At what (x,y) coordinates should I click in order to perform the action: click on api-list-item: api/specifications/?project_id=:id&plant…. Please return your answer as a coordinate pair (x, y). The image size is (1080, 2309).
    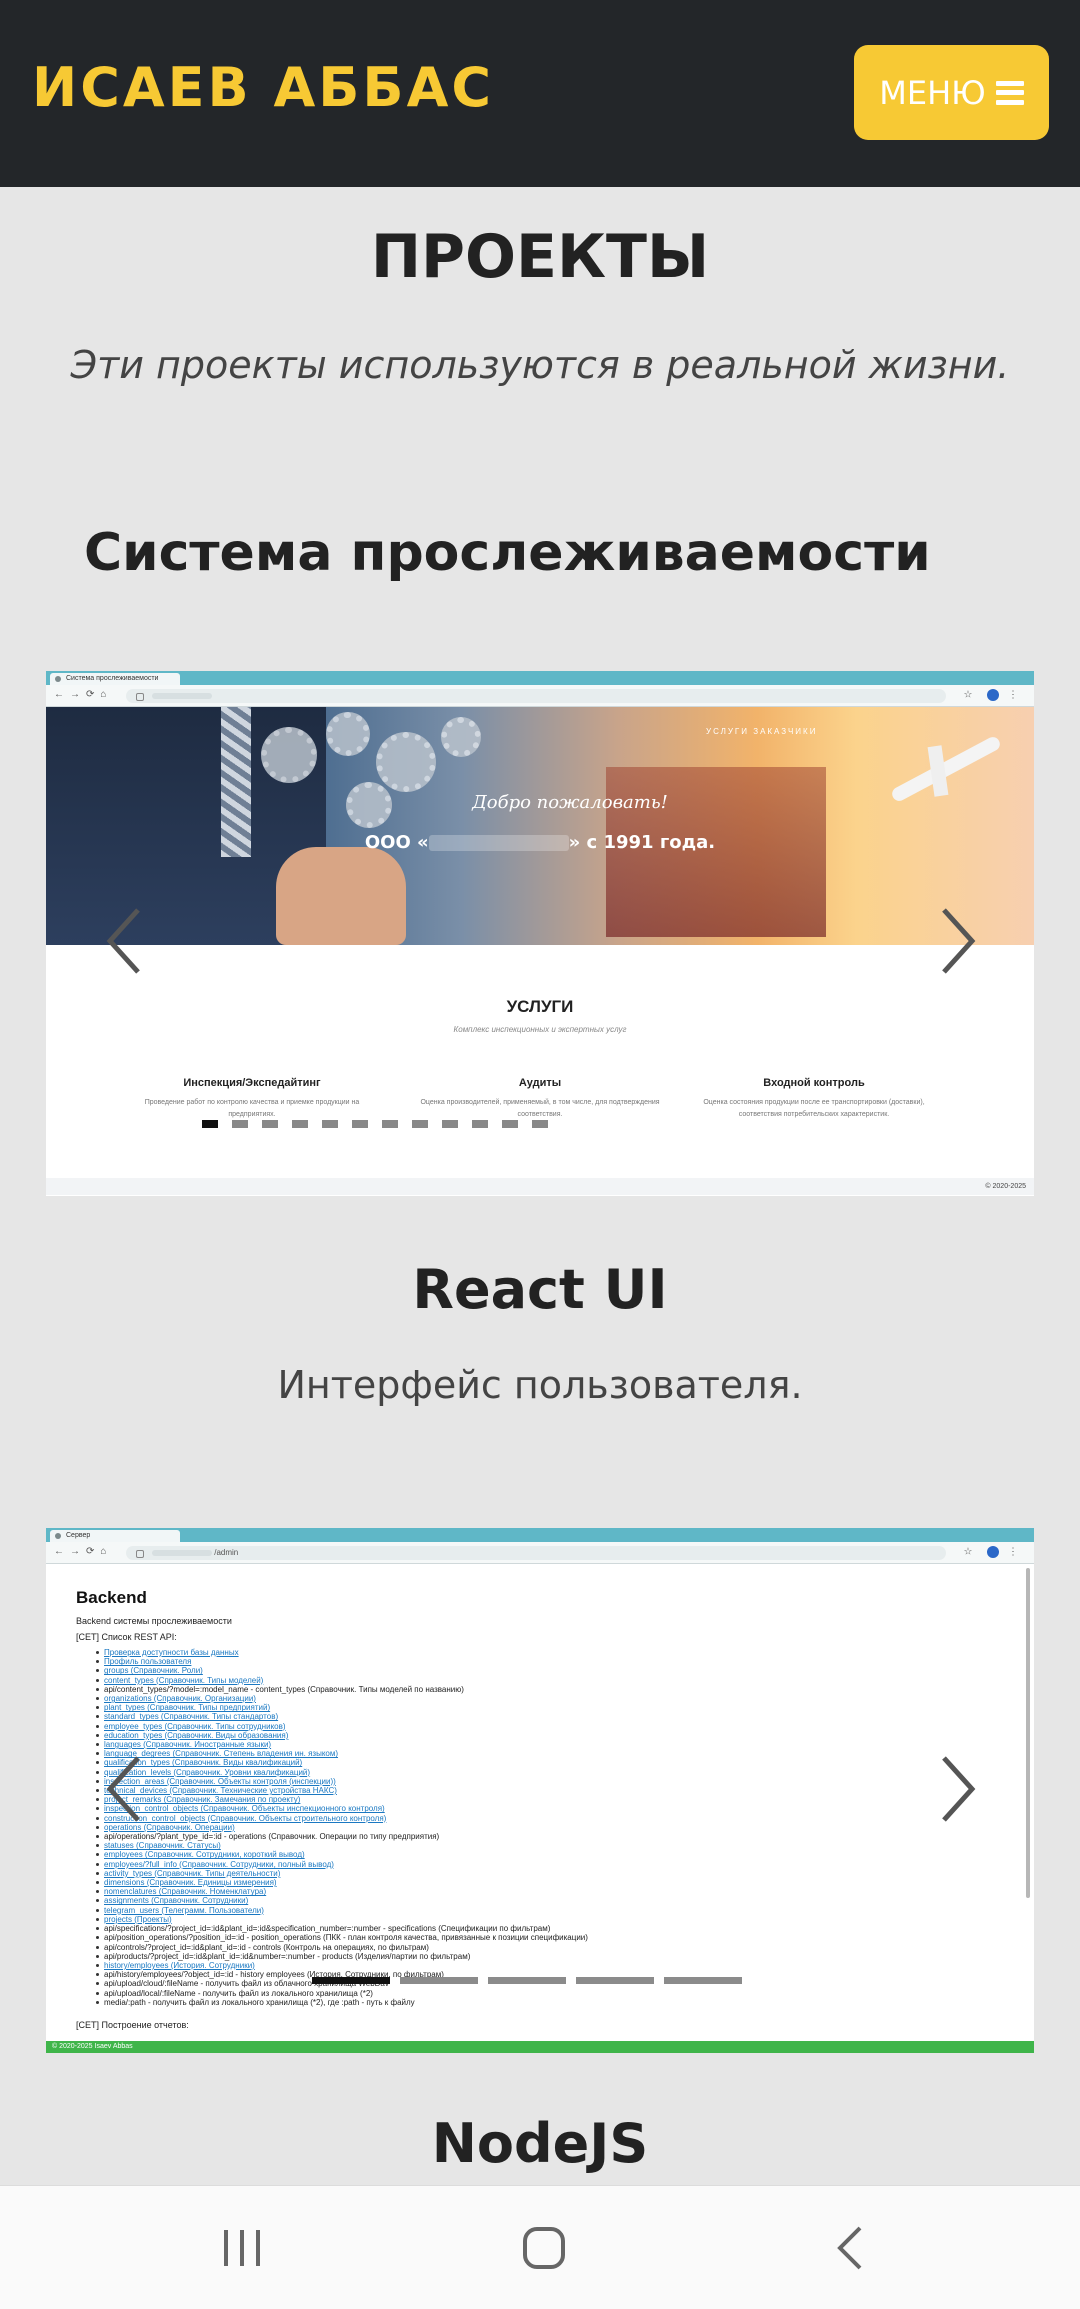
    Looking at the image, I should click on (550, 1928).